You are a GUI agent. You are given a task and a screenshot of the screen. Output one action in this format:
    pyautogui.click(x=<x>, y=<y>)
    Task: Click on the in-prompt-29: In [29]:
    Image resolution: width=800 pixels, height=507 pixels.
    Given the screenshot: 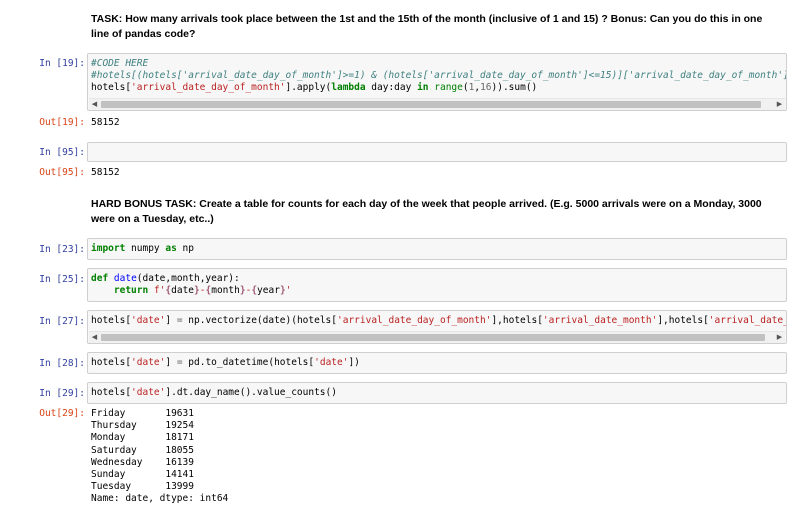 What is the action you would take?
    pyautogui.click(x=62, y=393)
    